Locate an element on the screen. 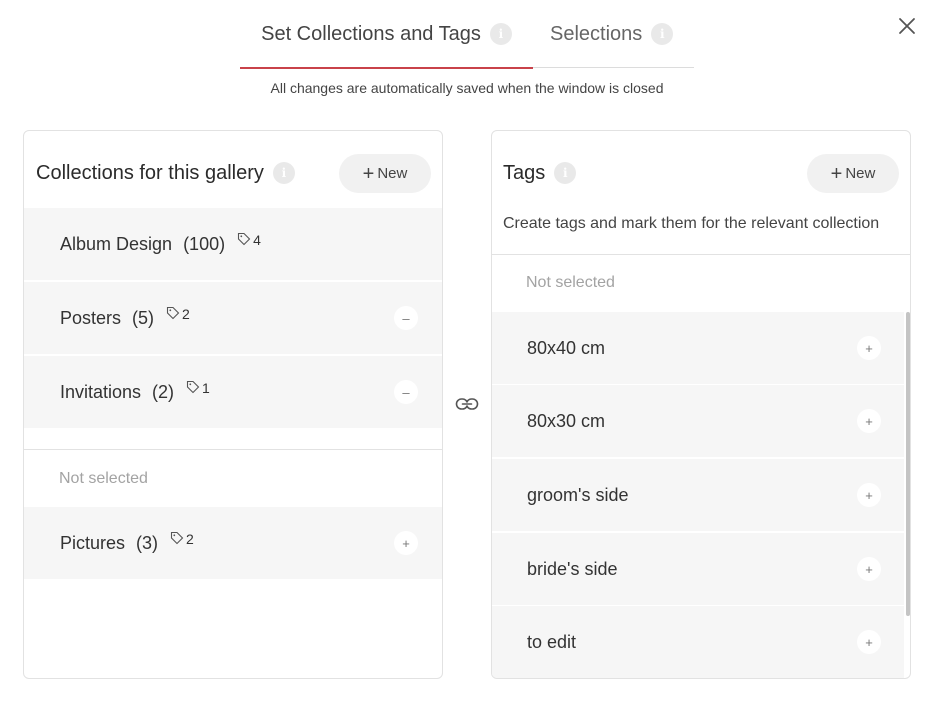 Image resolution: width=934 pixels, height=702 pixels. tab-set-collections-and-tags: Set Collections and Tags i is located at coordinates (386, 34).